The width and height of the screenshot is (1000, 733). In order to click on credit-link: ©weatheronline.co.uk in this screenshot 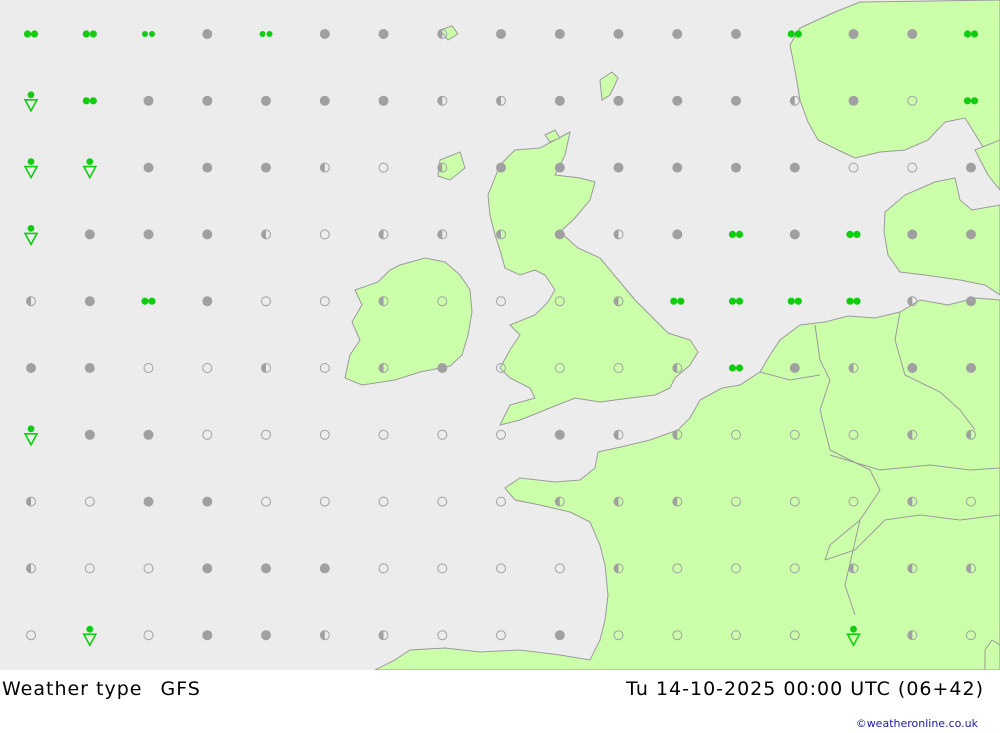, I will do `click(917, 723)`.